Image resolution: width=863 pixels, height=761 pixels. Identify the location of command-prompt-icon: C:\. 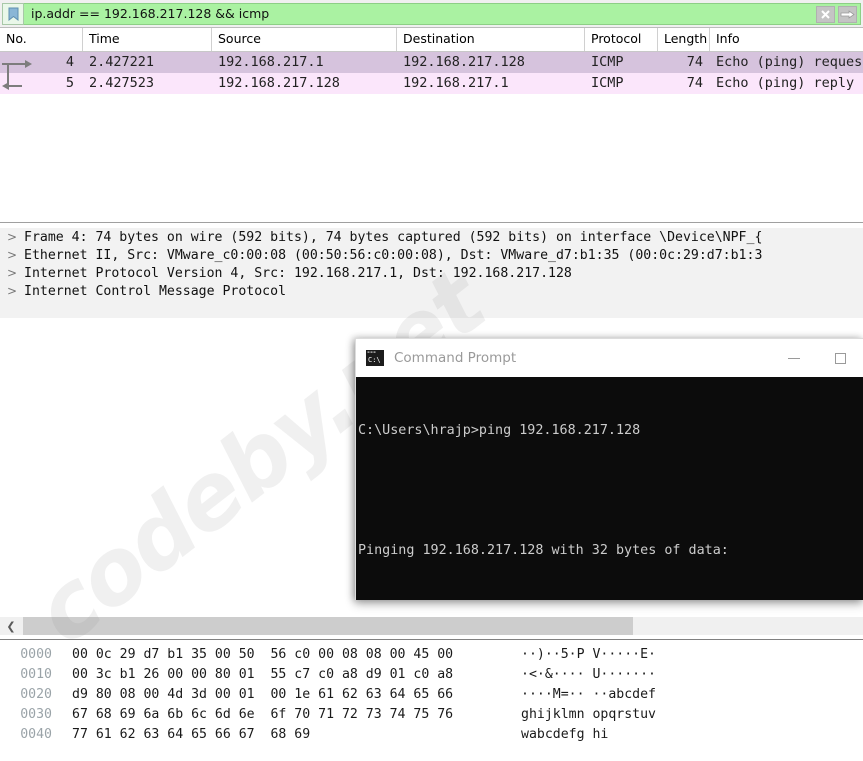
(375, 358).